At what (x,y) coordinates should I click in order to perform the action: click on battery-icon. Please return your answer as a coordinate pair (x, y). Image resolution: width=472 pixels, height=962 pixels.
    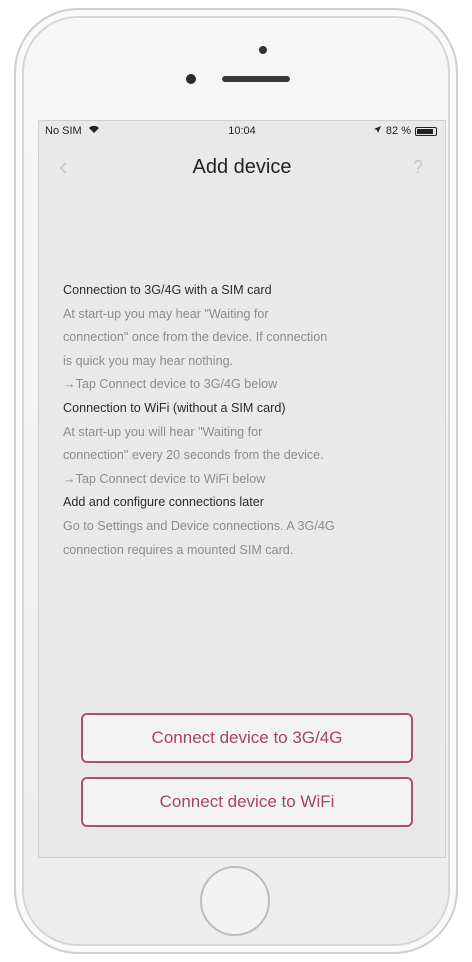
    Looking at the image, I should click on (426, 131).